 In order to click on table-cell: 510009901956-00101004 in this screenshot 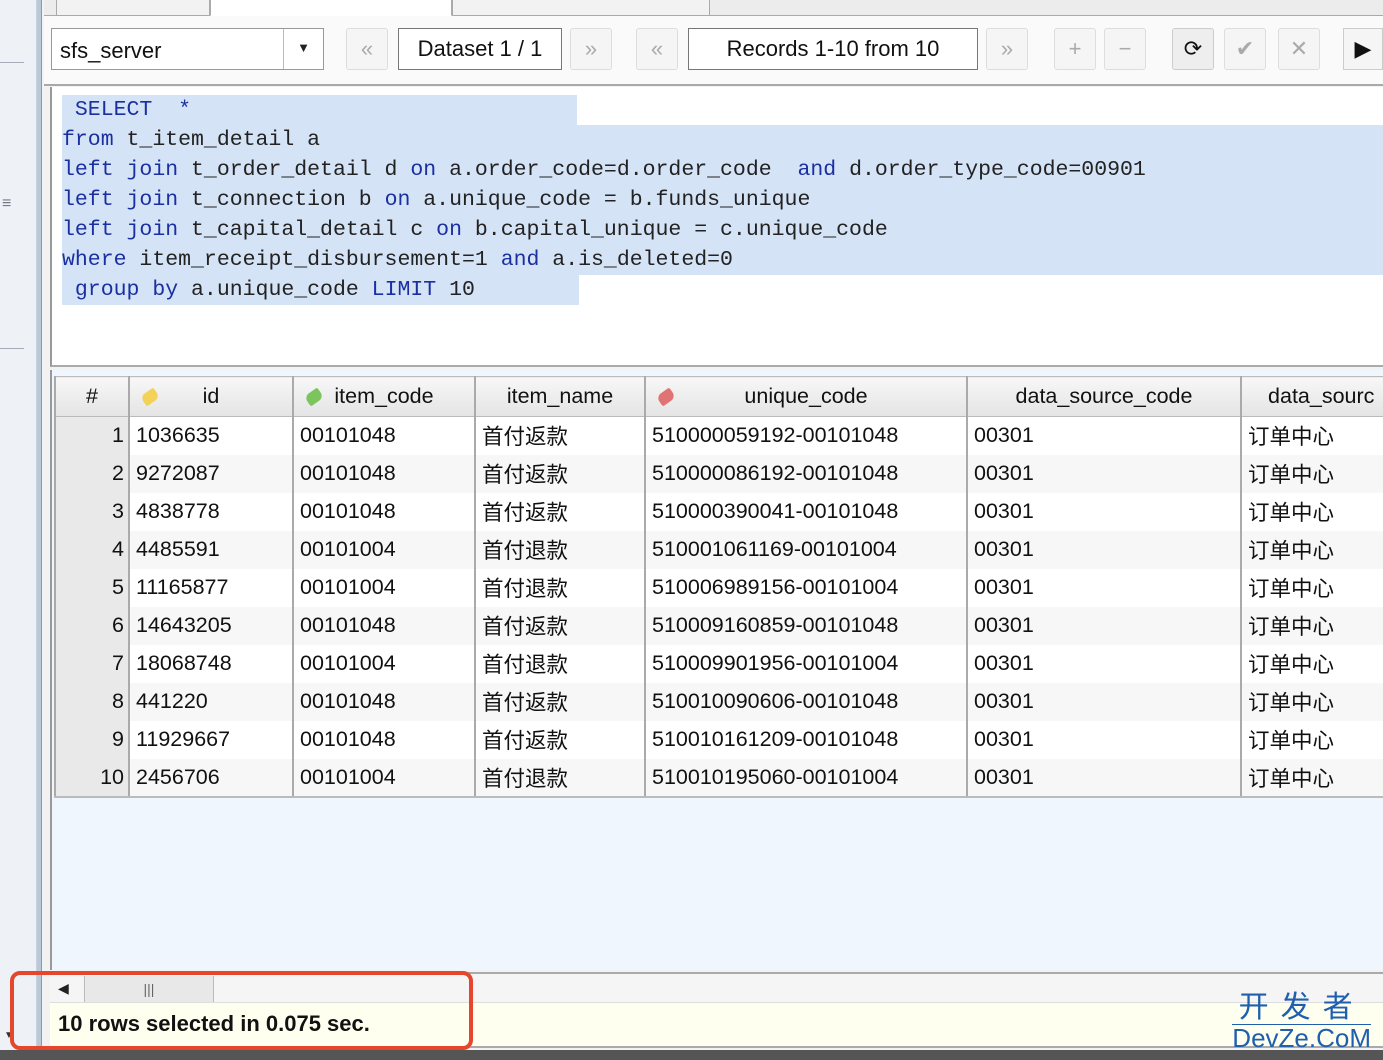, I will do `click(805, 663)`.